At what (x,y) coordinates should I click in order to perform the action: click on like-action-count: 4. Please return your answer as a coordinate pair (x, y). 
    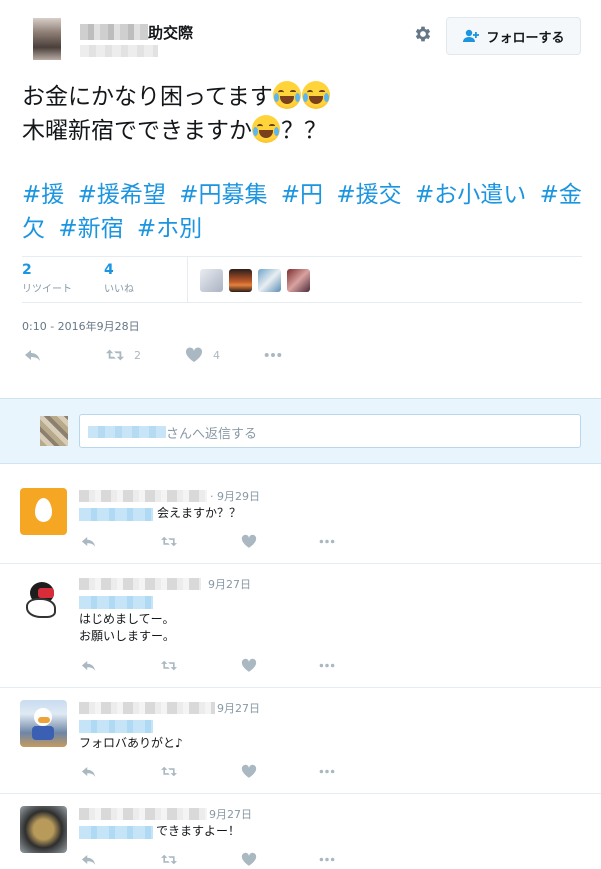
    Looking at the image, I should click on (216, 355).